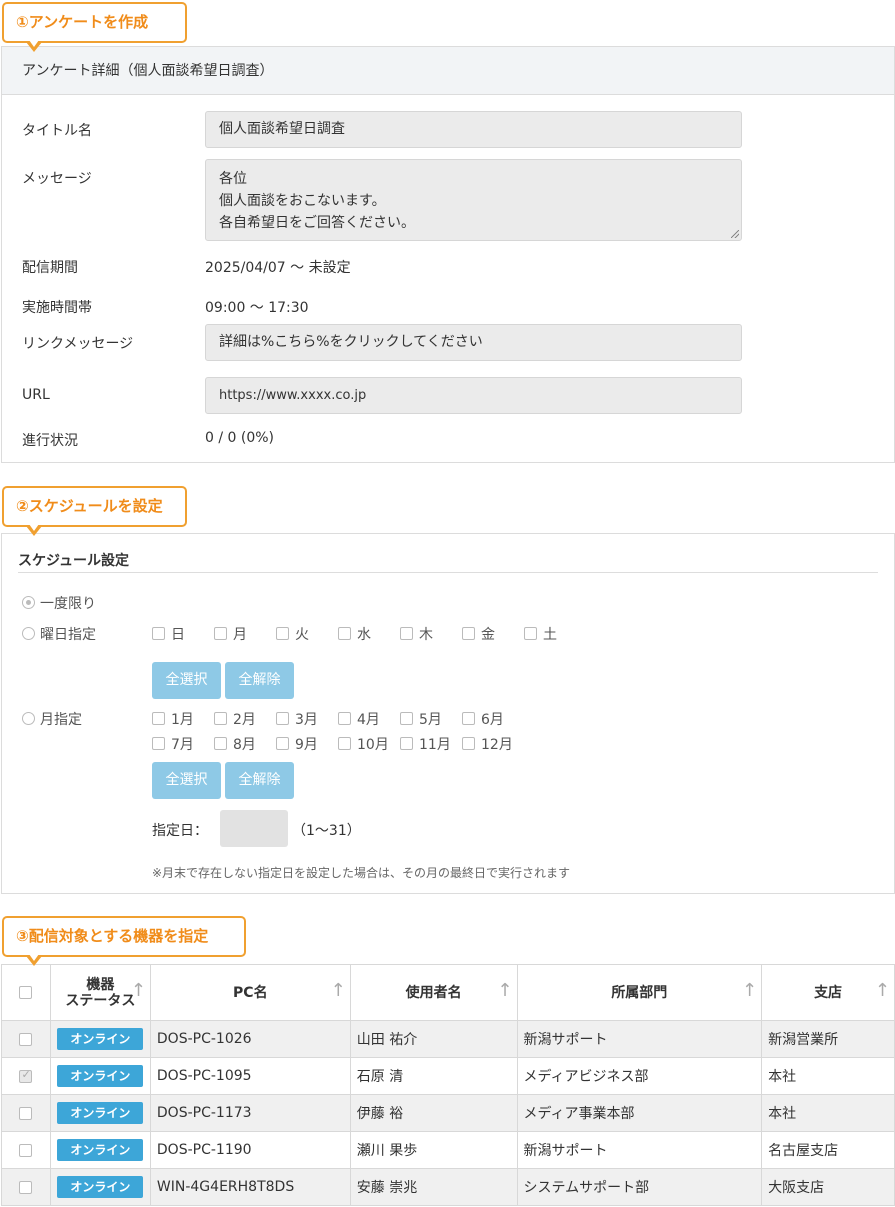  What do you see at coordinates (254, 828) in the screenshot?
I see `day-input` at bounding box center [254, 828].